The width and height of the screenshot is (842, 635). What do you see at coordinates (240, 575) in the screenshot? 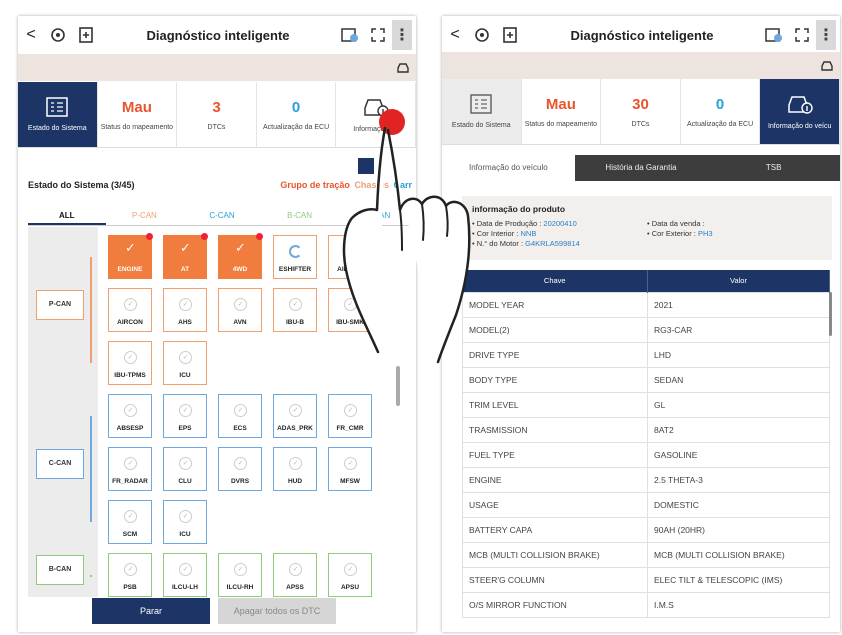
I see `ecu-module: ✓ ILCU-RH` at bounding box center [240, 575].